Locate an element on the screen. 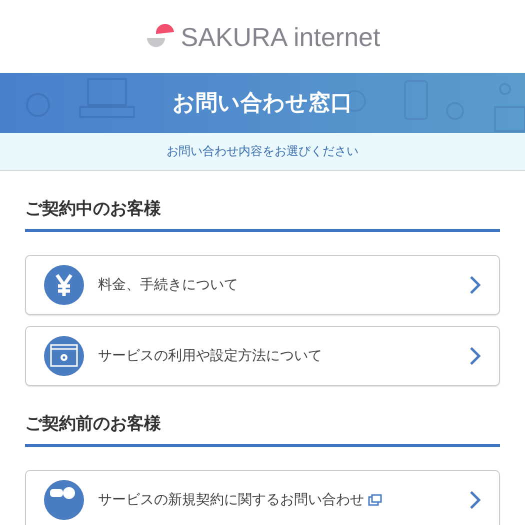 The image size is (525, 525). yen-icon is located at coordinates (64, 285).